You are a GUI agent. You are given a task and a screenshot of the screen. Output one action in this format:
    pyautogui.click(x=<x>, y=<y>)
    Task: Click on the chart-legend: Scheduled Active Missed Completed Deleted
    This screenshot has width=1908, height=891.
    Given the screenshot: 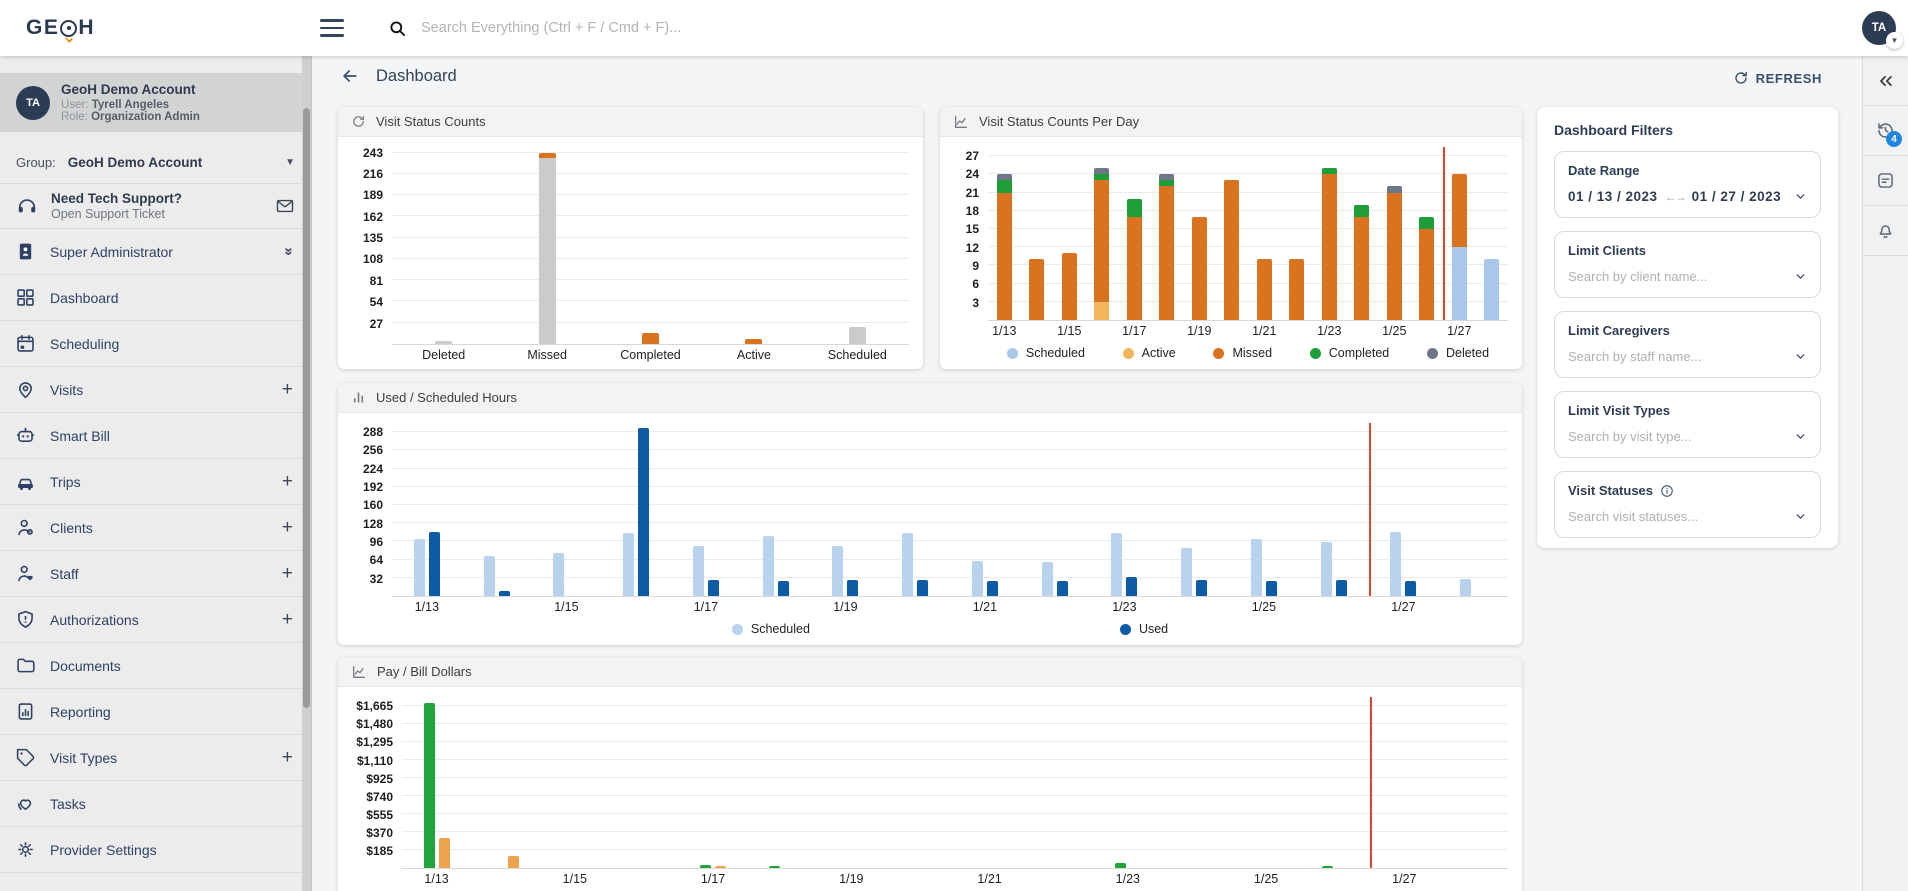 What is the action you would take?
    pyautogui.click(x=1248, y=353)
    